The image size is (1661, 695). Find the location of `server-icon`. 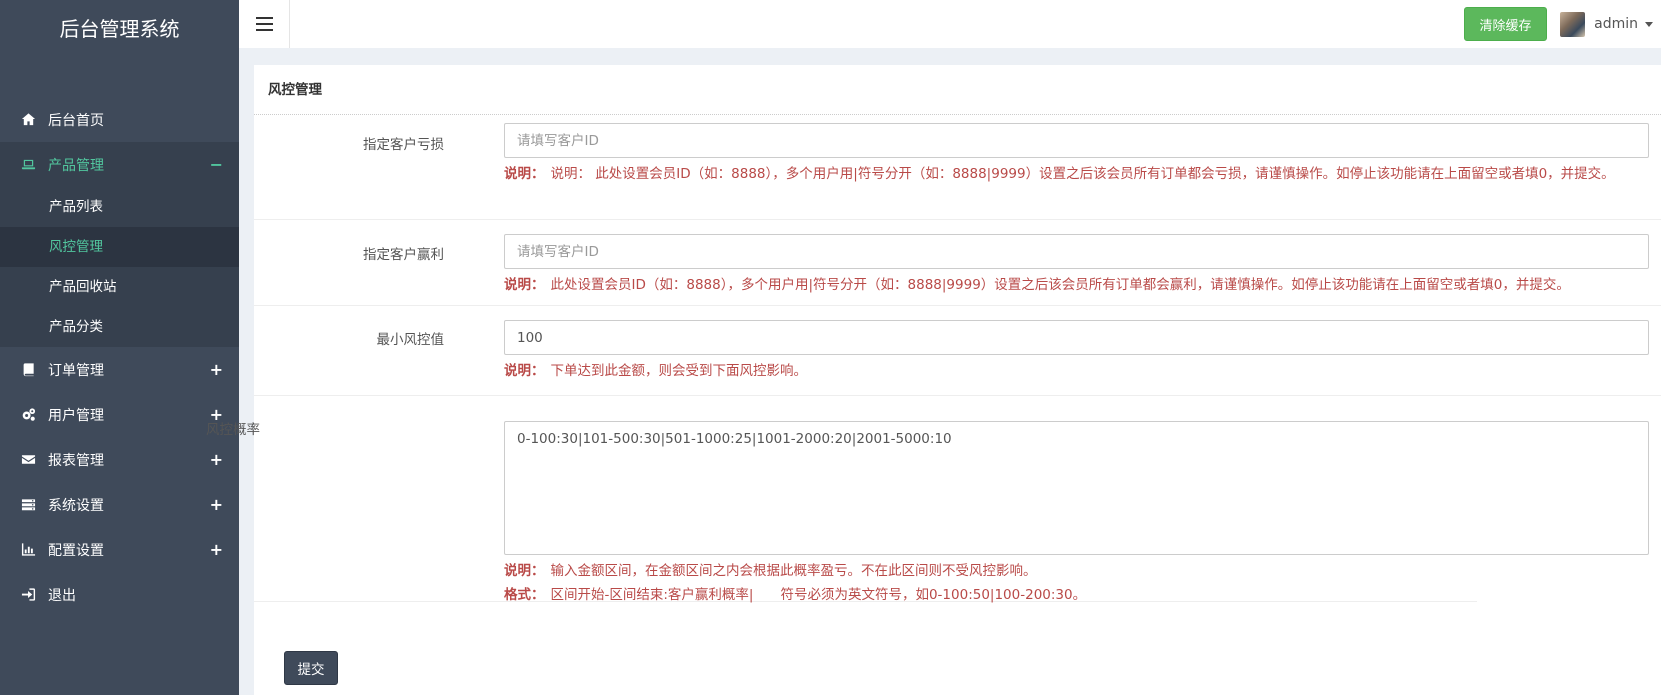

server-icon is located at coordinates (28, 505).